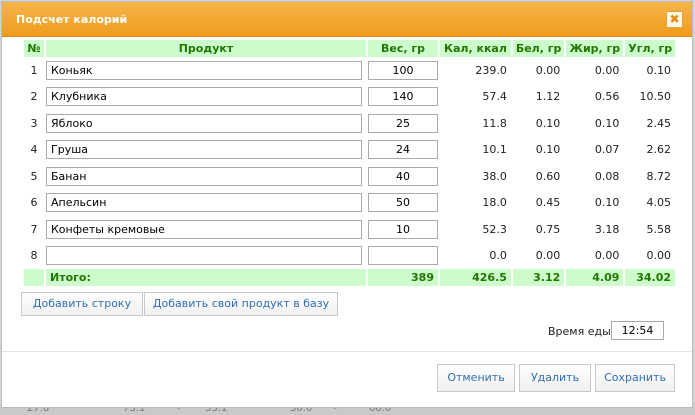  Describe the element at coordinates (655, 97) in the screenshot. I see `carbs-value: 10.50` at that location.